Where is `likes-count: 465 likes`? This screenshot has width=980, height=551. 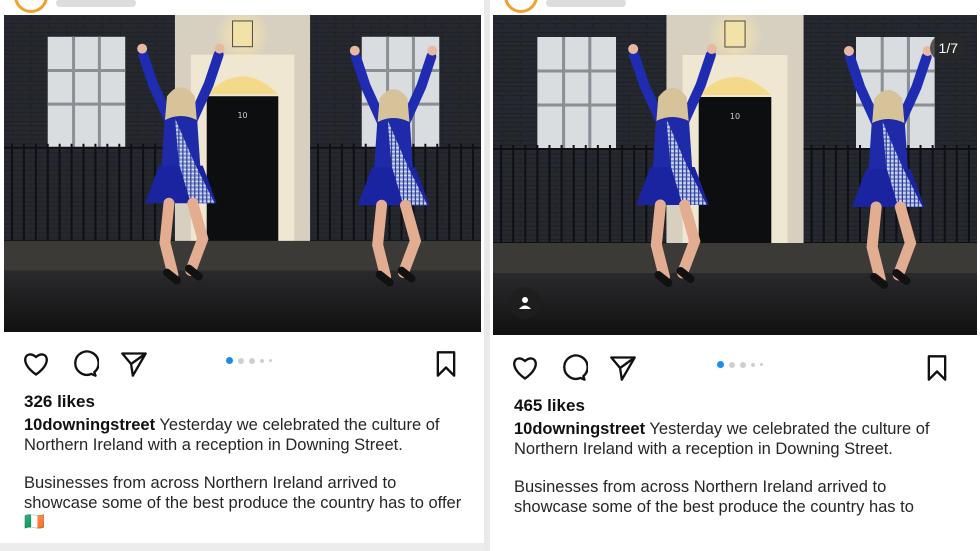
likes-count: 465 likes is located at coordinates (549, 406).